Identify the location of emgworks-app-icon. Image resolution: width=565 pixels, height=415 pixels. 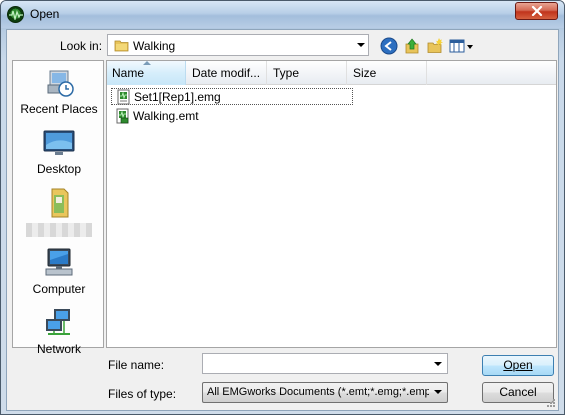
(15, 14).